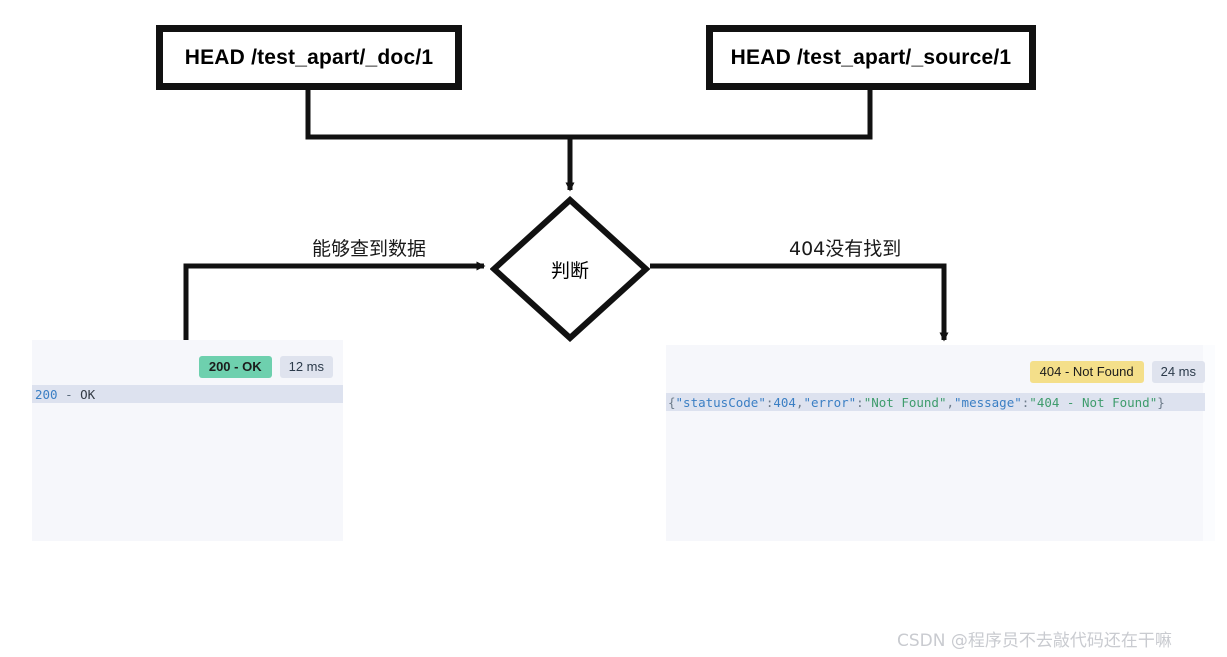  I want to click on status-badge-404: 404 - Not Found, so click(1086, 372).